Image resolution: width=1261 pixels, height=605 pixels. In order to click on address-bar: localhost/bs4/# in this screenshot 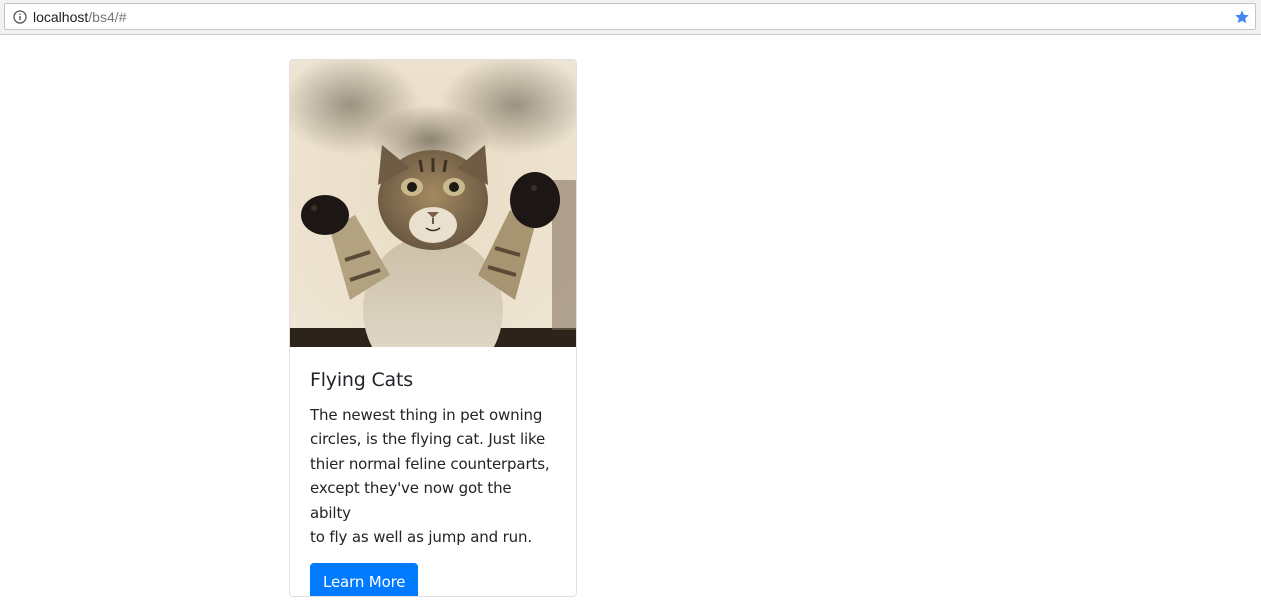, I will do `click(630, 16)`.